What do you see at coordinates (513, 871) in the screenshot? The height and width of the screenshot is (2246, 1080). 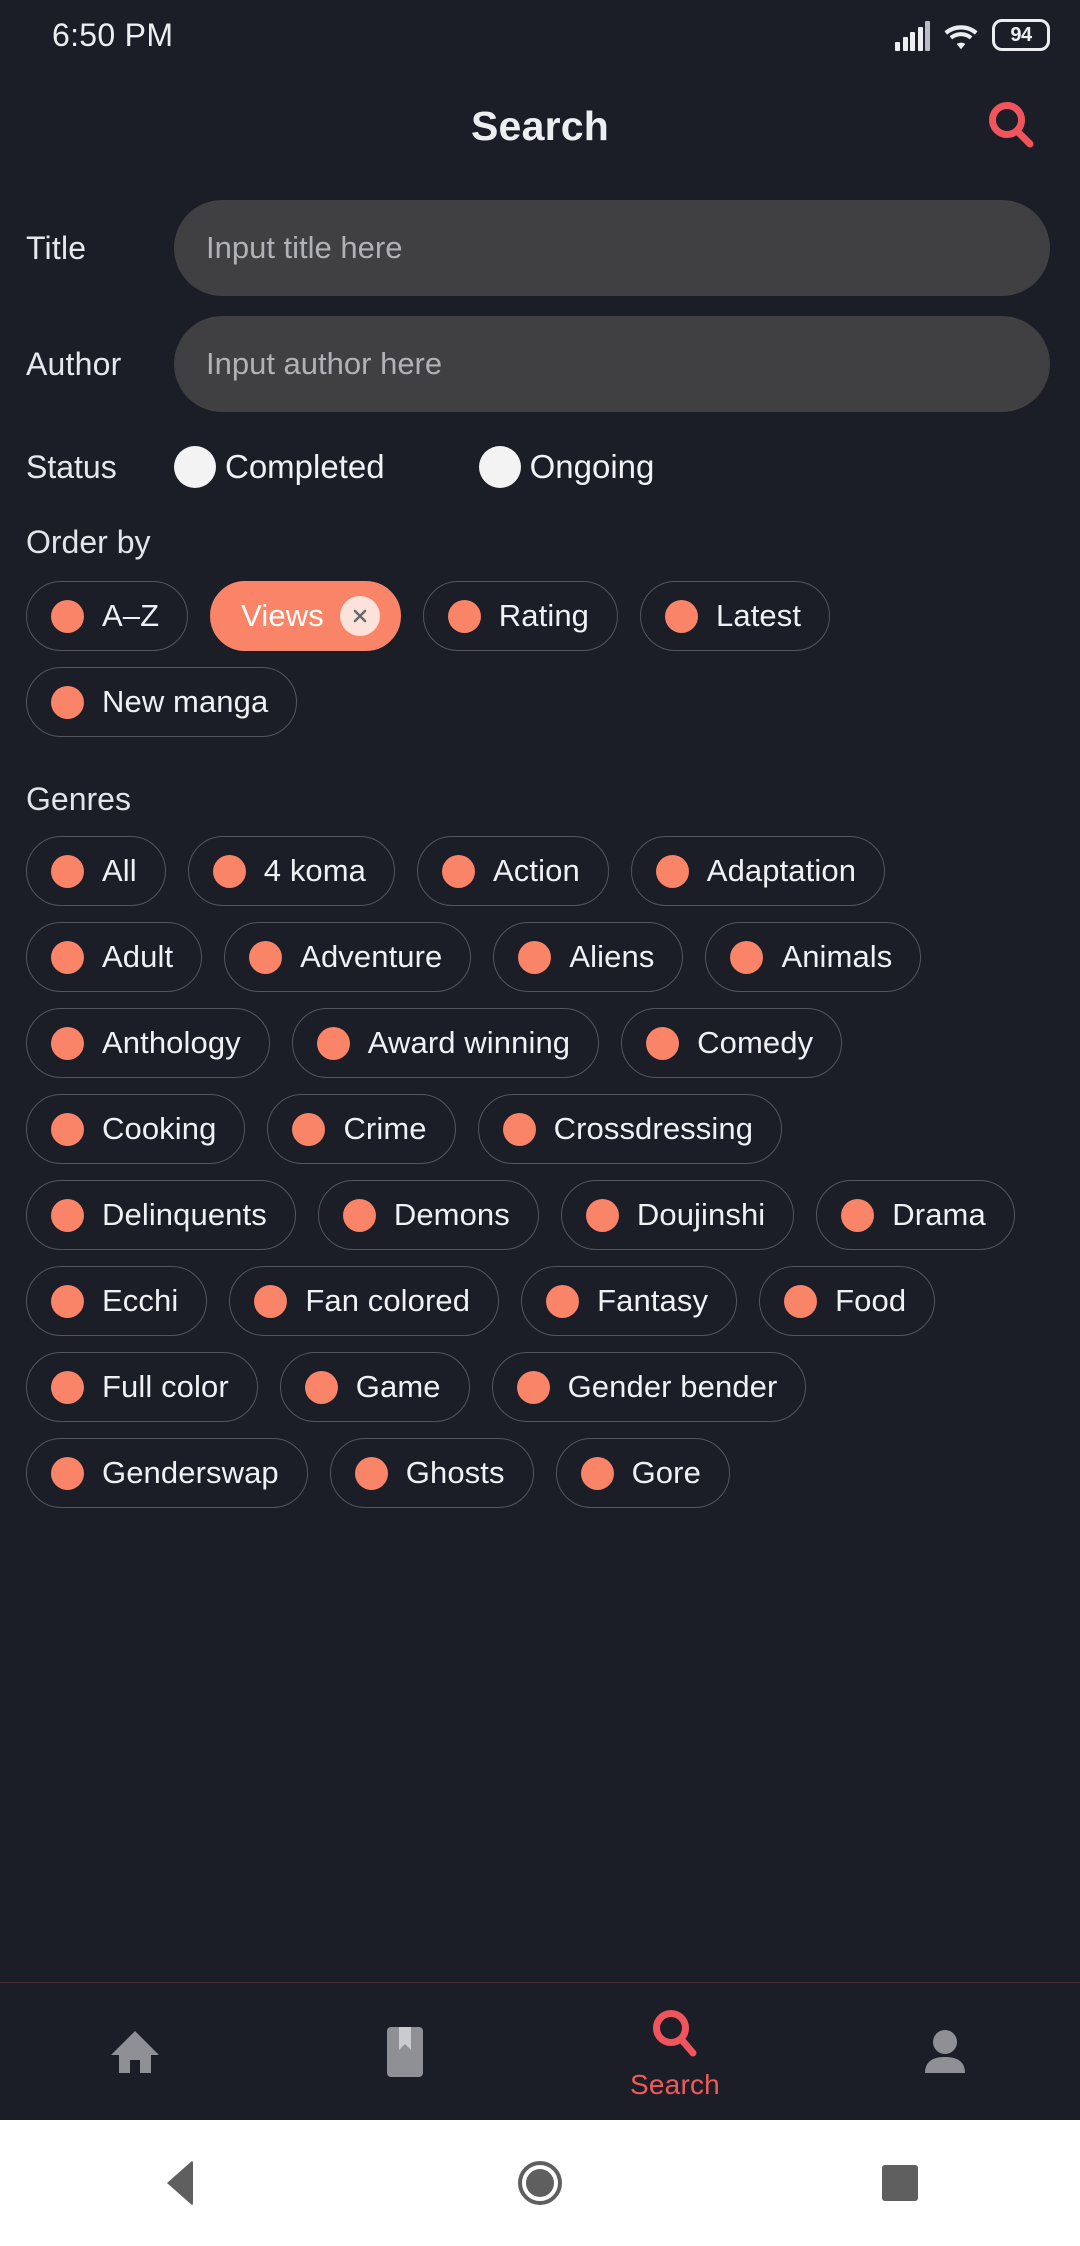 I see `genre-chip: Action` at bounding box center [513, 871].